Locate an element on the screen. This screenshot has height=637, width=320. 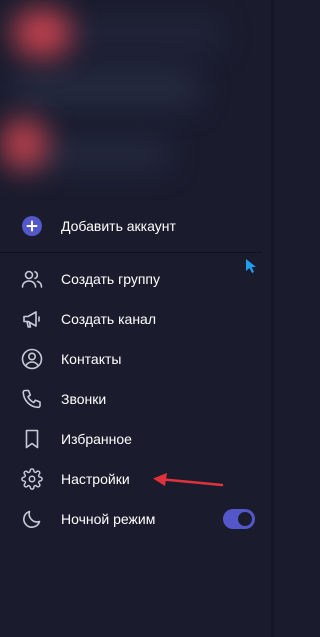
add-account-button: Добавить аккаунт is located at coordinates (131, 226).